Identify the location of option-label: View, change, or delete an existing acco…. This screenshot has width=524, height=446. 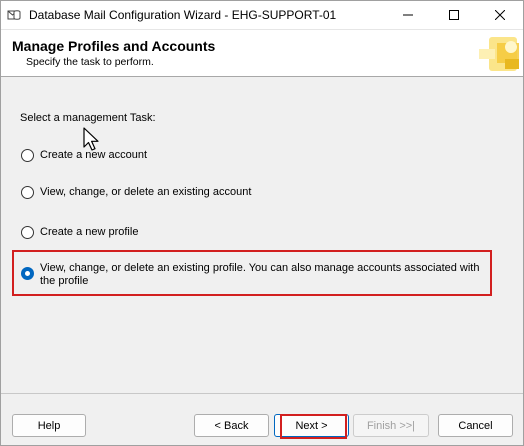
(146, 192).